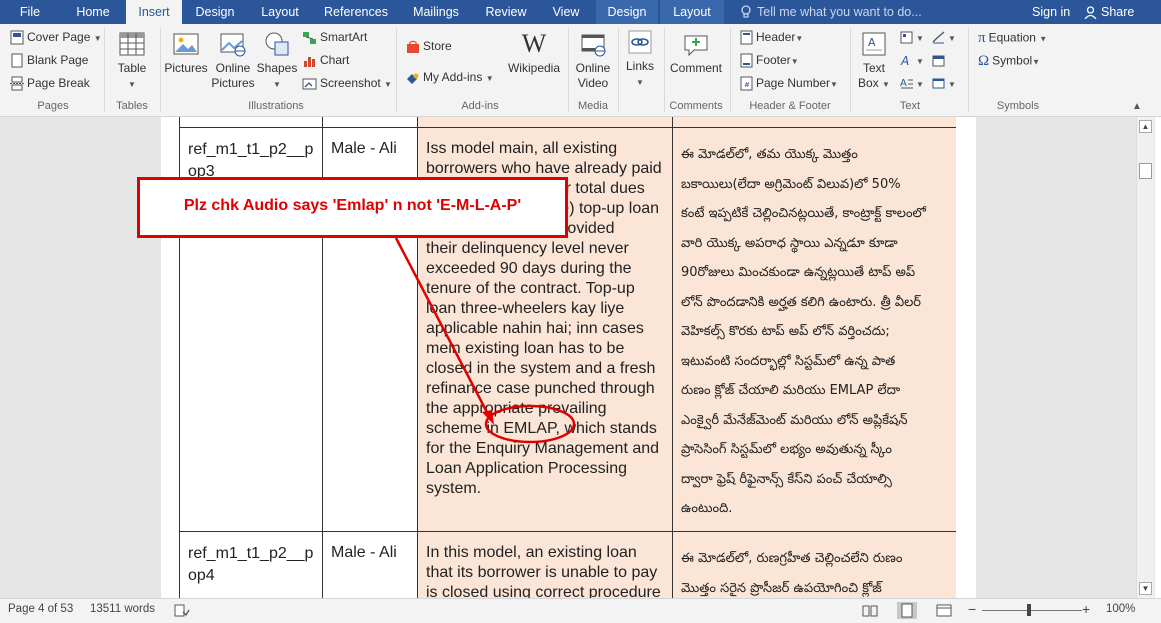 This screenshot has height=623, width=1161. I want to click on collapse-ribbon-icon: ▲, so click(1137, 106).